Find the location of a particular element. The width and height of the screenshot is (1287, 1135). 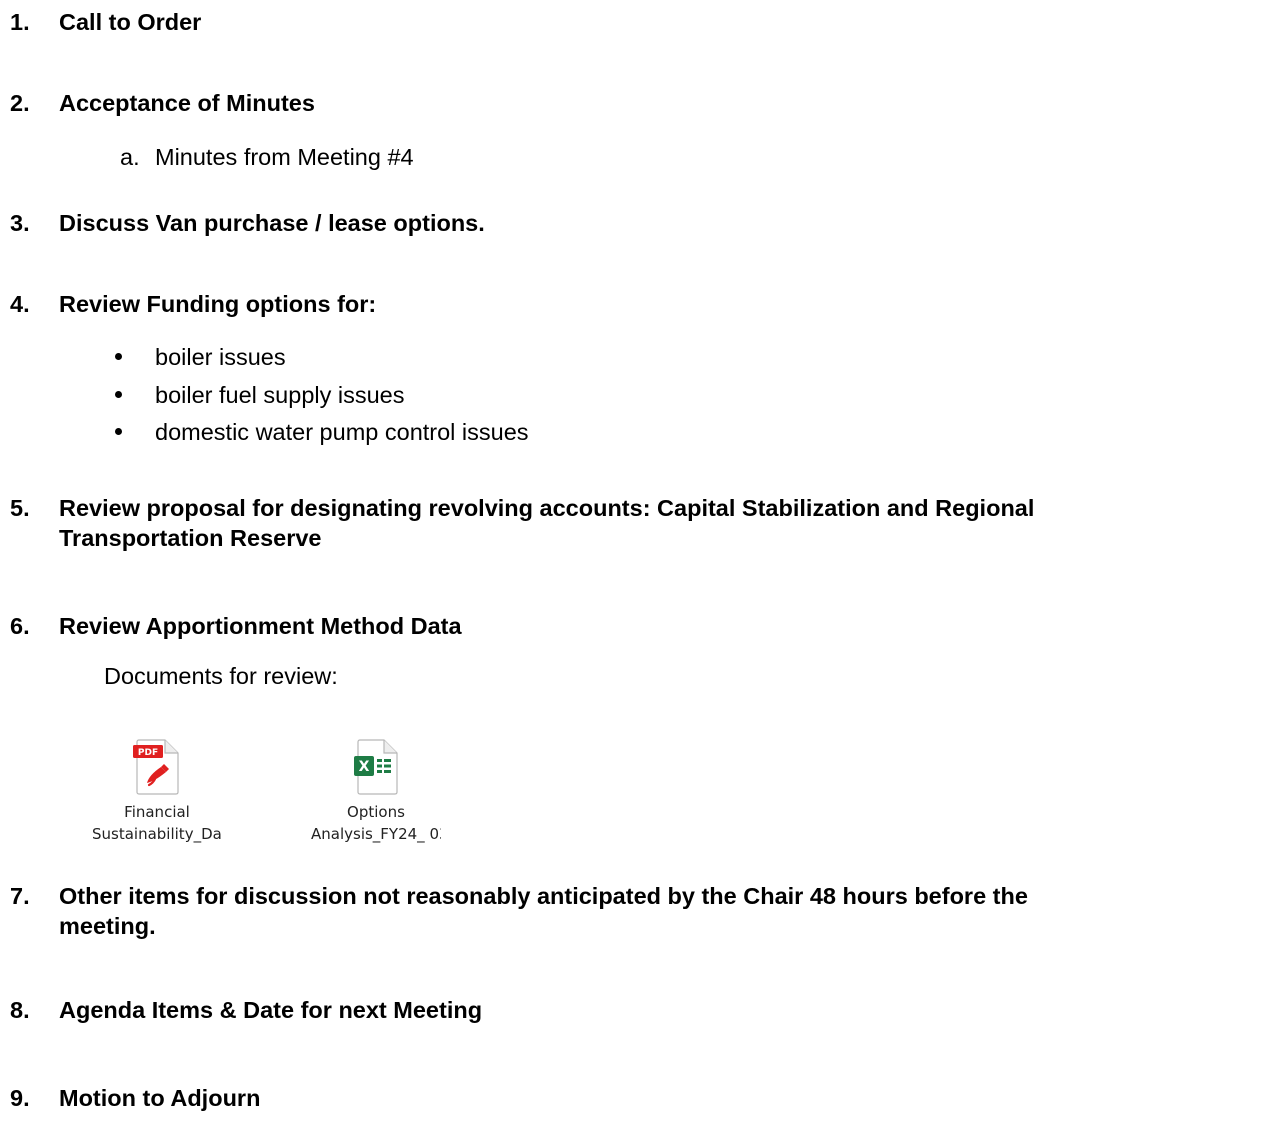

item-title: Acceptance of Minutes is located at coordinates (187, 103).